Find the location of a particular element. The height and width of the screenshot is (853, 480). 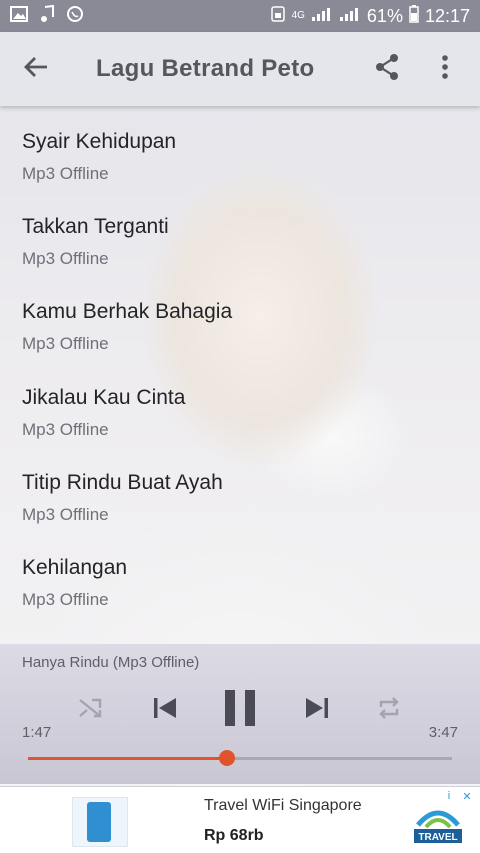

ad-close-icon: ✕ is located at coordinates (467, 796).